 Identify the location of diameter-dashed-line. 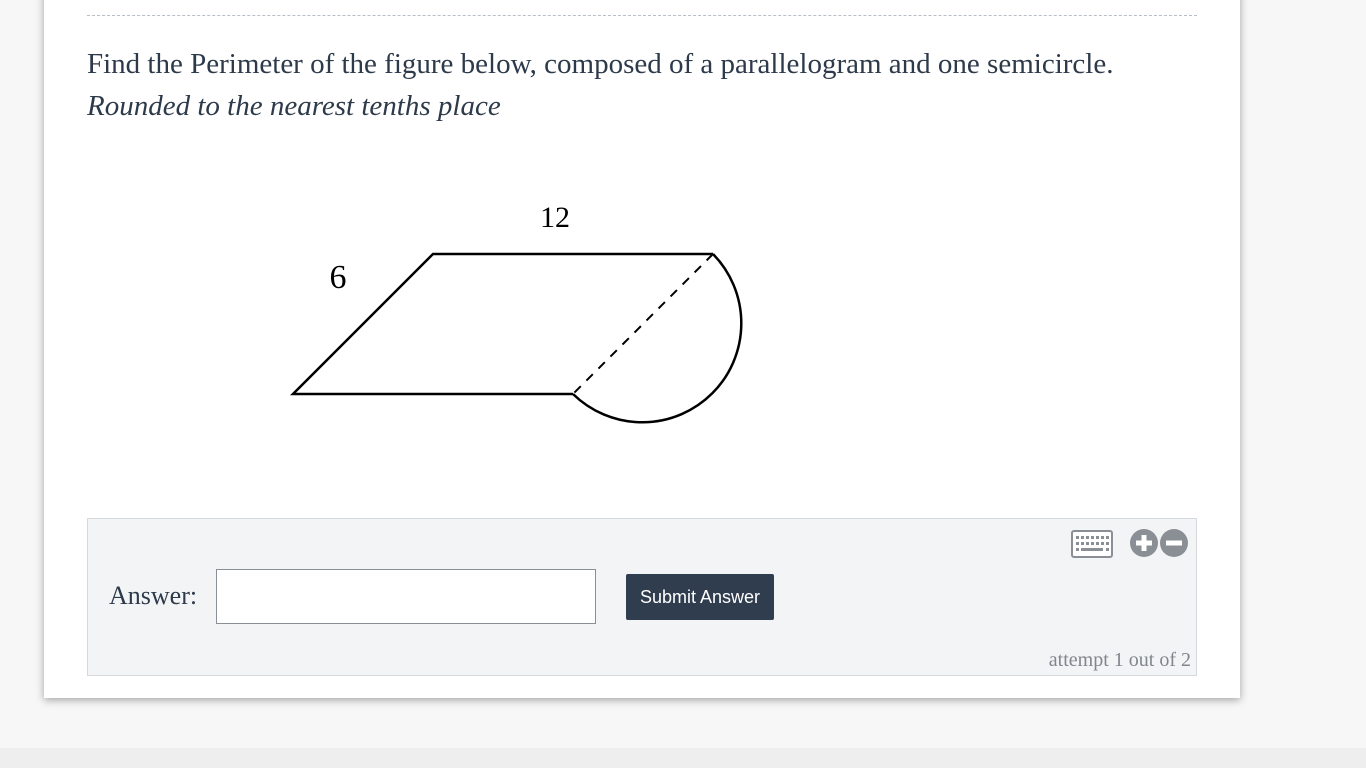
(643, 324).